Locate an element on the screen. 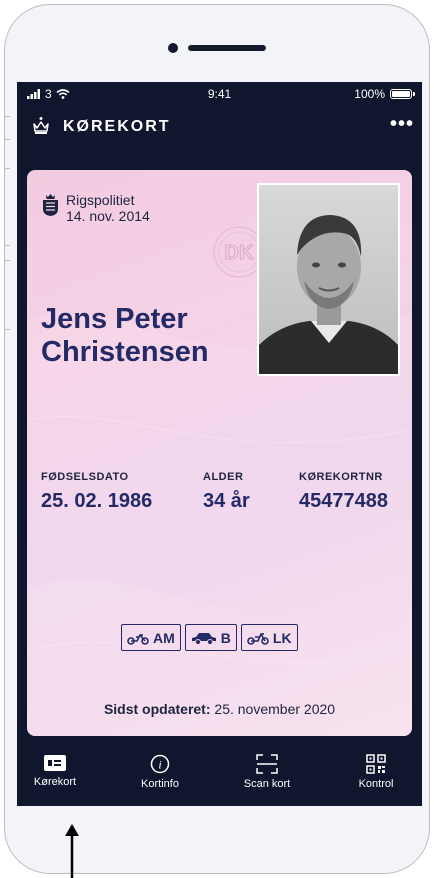  qr-code-icon is located at coordinates (376, 764).